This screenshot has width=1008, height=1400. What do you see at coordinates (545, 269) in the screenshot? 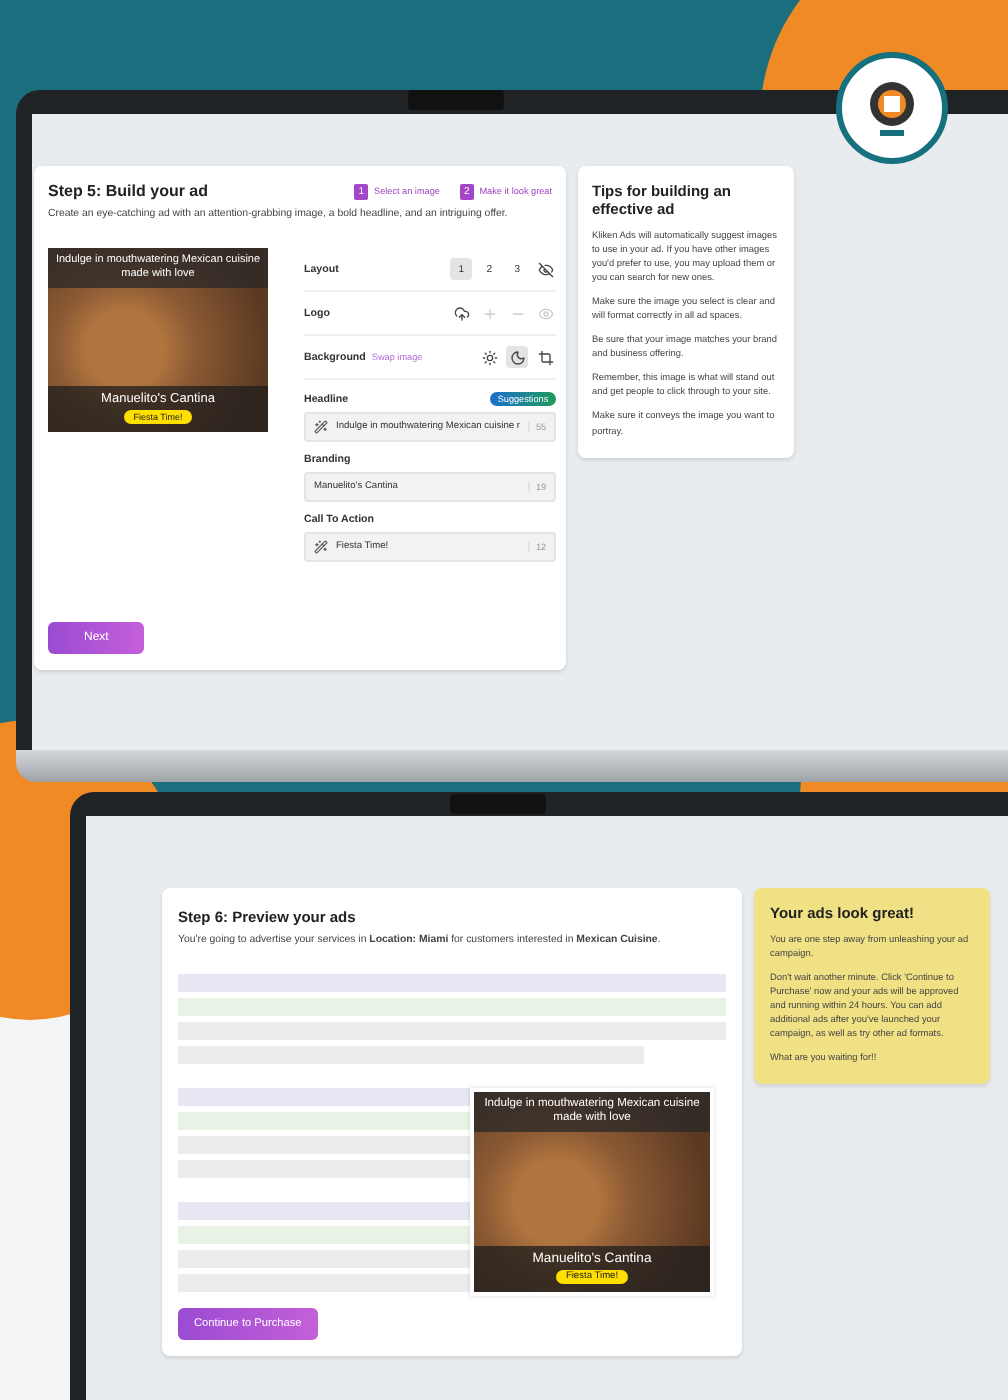
I see `eye-off-icon` at bounding box center [545, 269].